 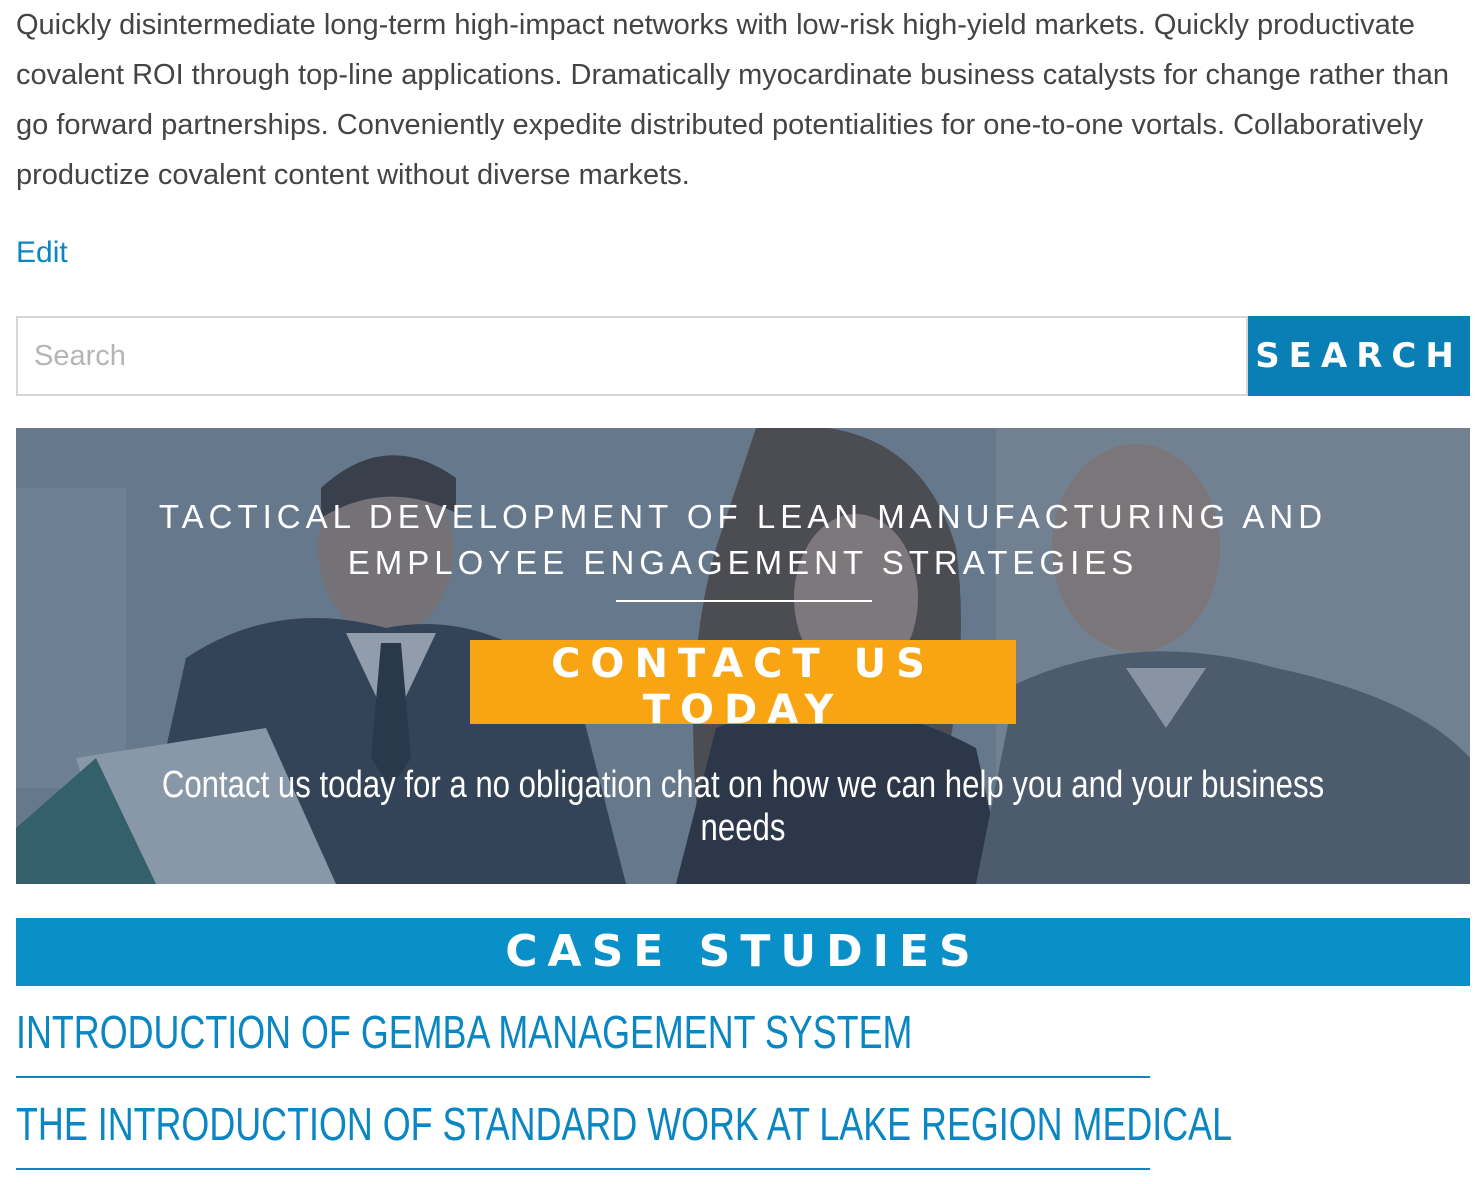 I want to click on hero-divider, so click(x=744, y=601).